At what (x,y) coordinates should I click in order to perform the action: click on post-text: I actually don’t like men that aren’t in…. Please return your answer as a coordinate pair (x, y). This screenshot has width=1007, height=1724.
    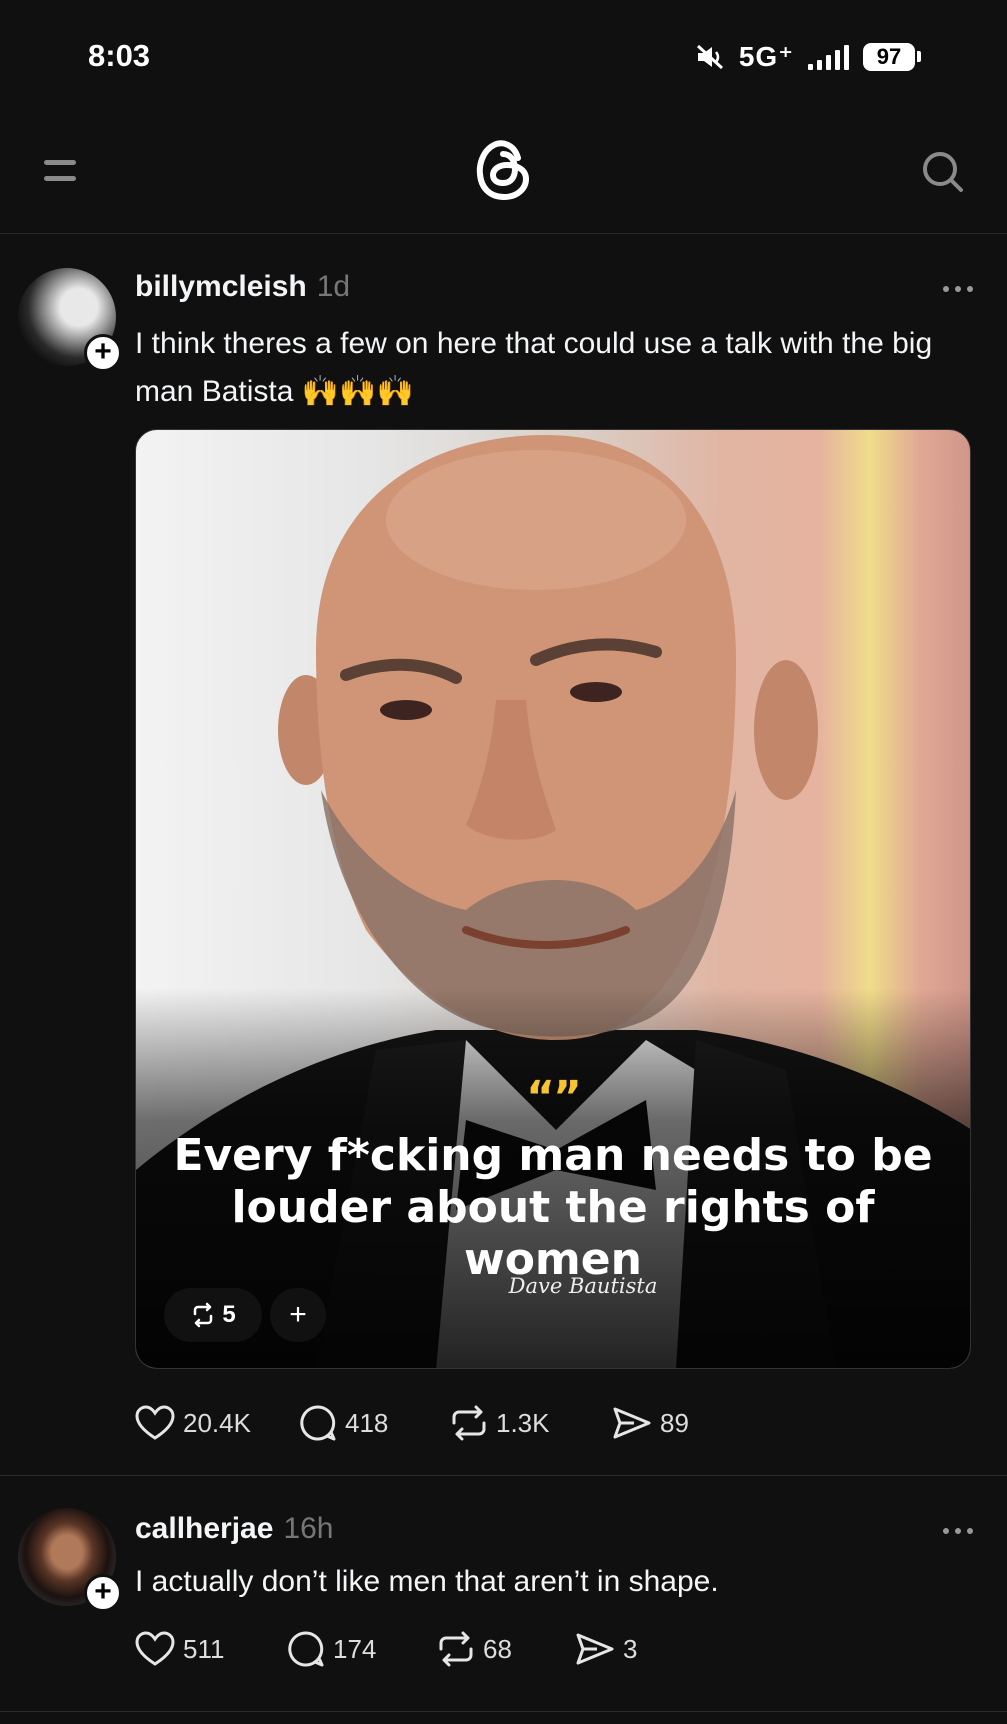
    Looking at the image, I should click on (427, 1581).